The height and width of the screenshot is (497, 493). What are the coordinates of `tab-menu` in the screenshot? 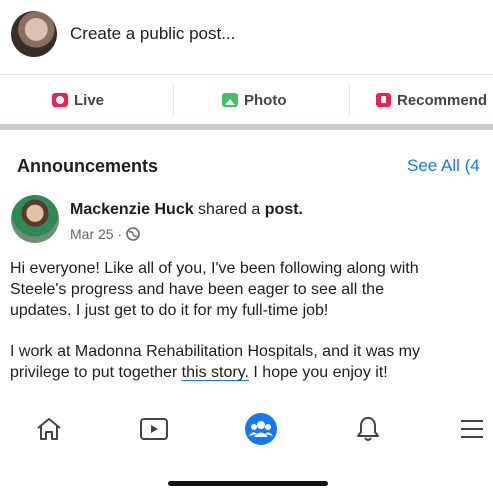 It's located at (472, 429).